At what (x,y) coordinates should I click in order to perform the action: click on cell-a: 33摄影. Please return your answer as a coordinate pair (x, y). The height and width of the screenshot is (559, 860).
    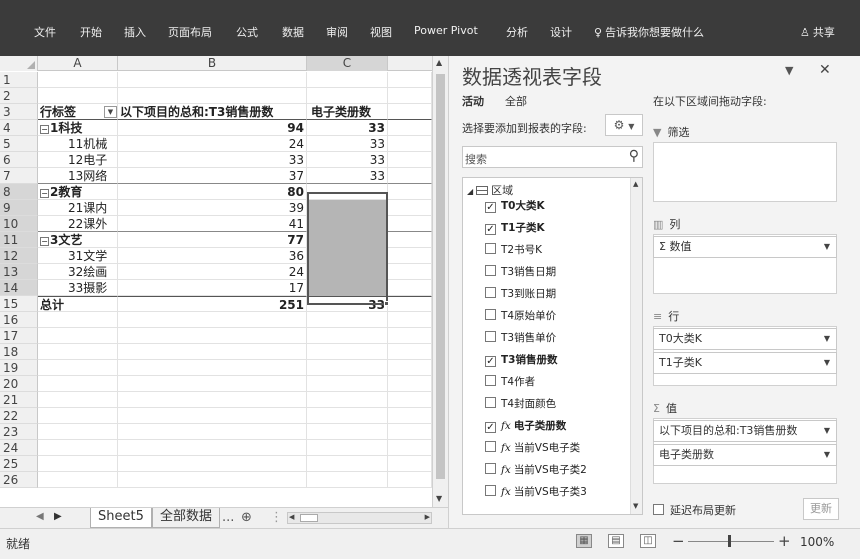
    Looking at the image, I should click on (78, 288).